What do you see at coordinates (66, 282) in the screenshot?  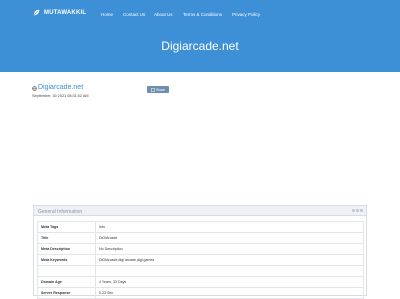 I see `row-key: Domain Age` at bounding box center [66, 282].